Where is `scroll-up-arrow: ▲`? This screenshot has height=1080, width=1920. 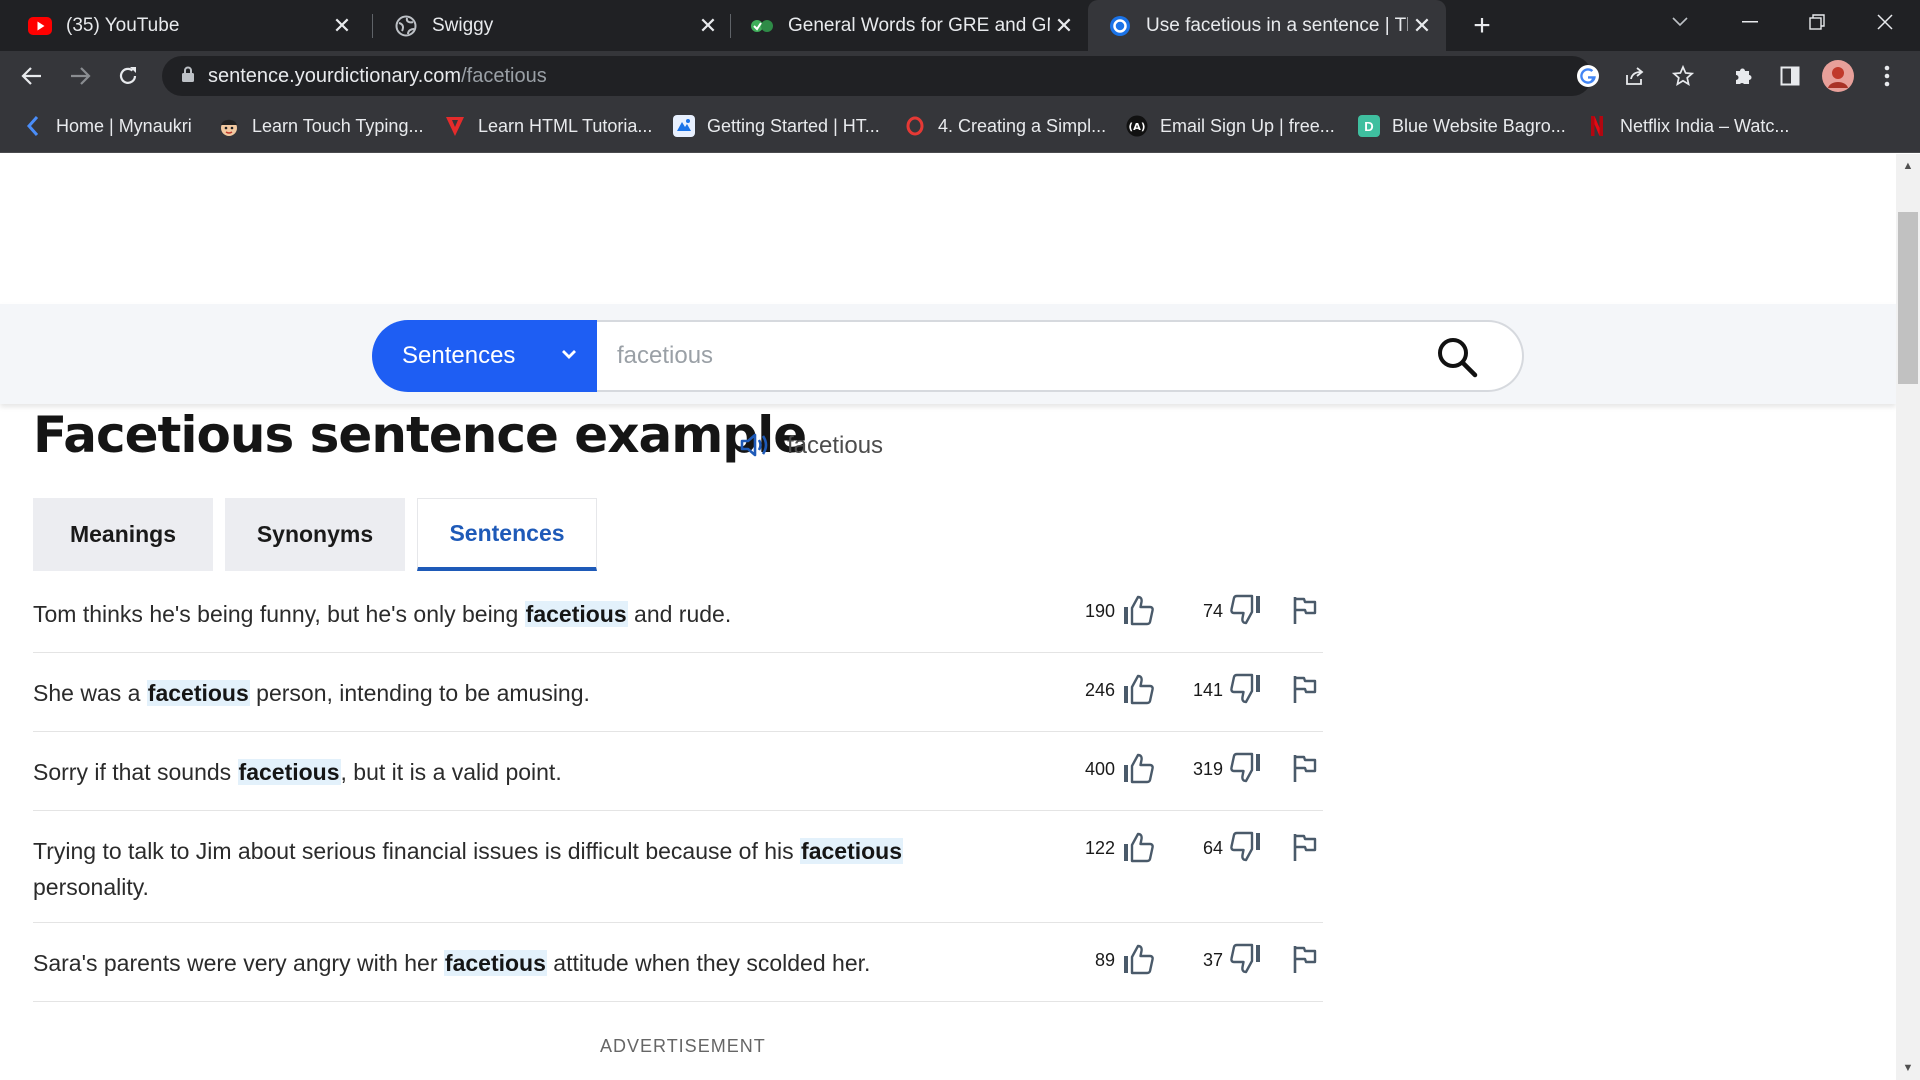
scroll-up-arrow: ▲ is located at coordinates (1908, 166).